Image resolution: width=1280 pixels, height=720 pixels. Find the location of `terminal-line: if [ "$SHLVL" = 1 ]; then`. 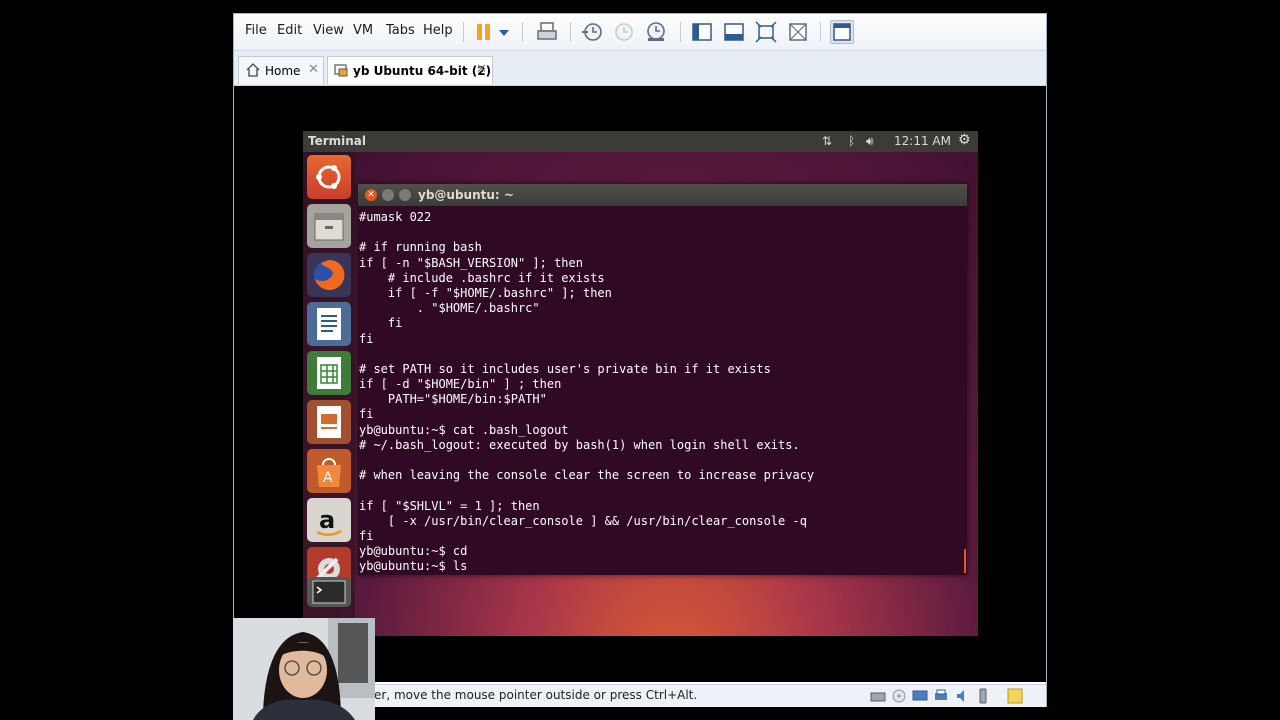

terminal-line: if [ "$SHLVL" = 1 ]; then is located at coordinates (449, 505).